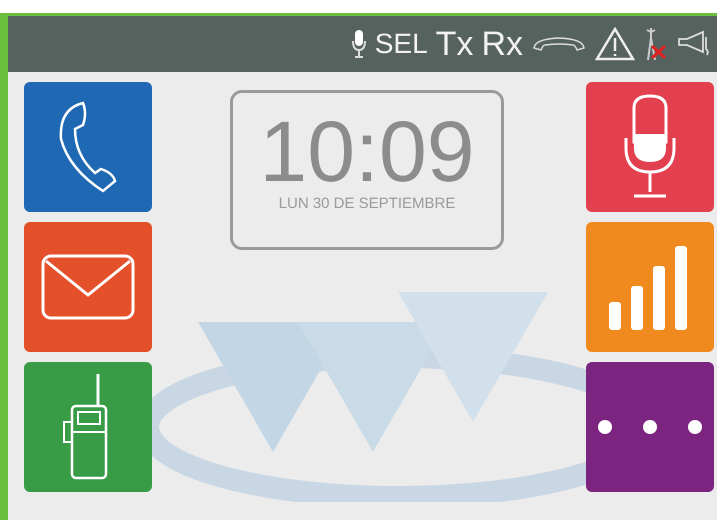 The image size is (717, 520). I want to click on status-label: Rx, so click(502, 44).